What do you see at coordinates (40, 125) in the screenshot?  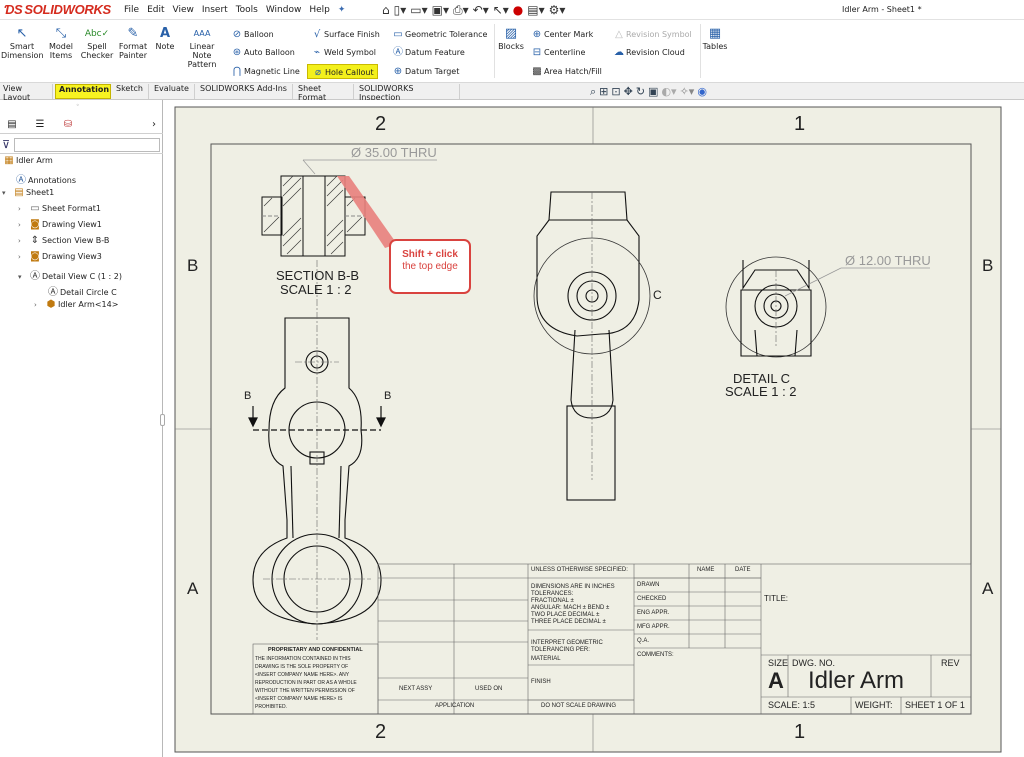 I see `property-manager-tab-icon: ☰` at bounding box center [40, 125].